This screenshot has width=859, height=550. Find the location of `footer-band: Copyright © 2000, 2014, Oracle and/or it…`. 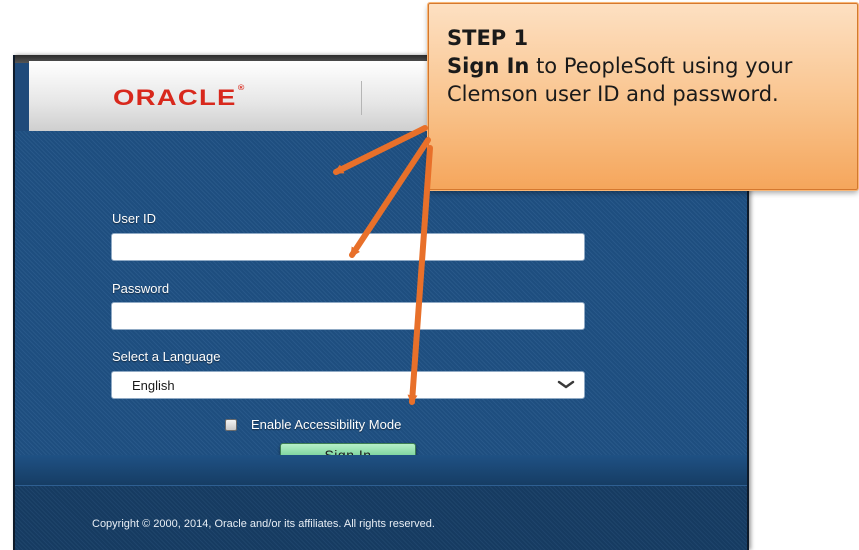

footer-band: Copyright © 2000, 2014, Oracle and/or it… is located at coordinates (381, 517).